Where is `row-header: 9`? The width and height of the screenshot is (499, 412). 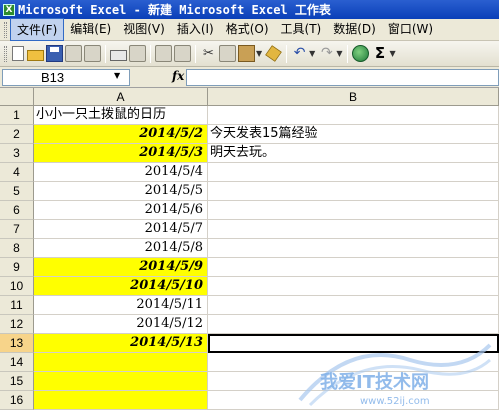 row-header: 9 is located at coordinates (17, 267).